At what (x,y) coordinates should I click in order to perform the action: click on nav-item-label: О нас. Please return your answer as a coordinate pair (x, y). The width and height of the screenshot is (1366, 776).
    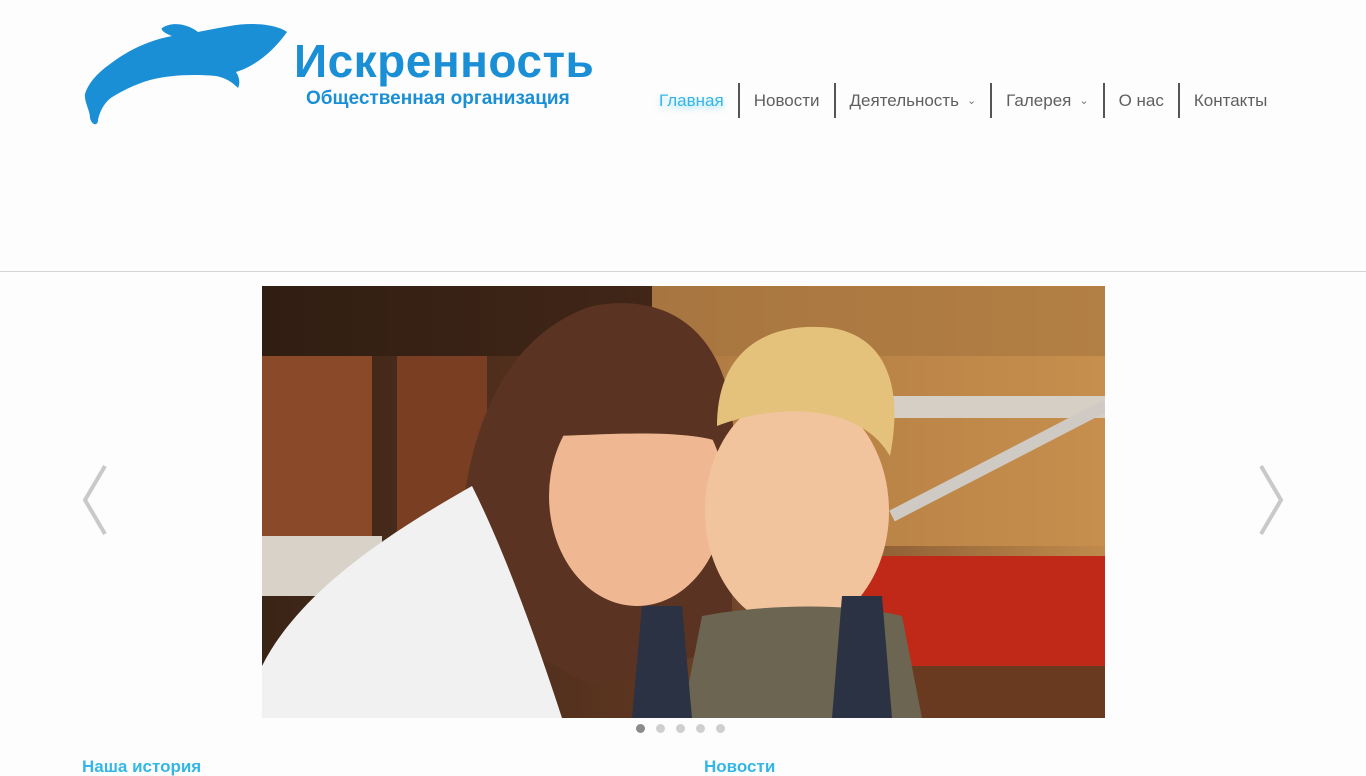
    Looking at the image, I should click on (1141, 100).